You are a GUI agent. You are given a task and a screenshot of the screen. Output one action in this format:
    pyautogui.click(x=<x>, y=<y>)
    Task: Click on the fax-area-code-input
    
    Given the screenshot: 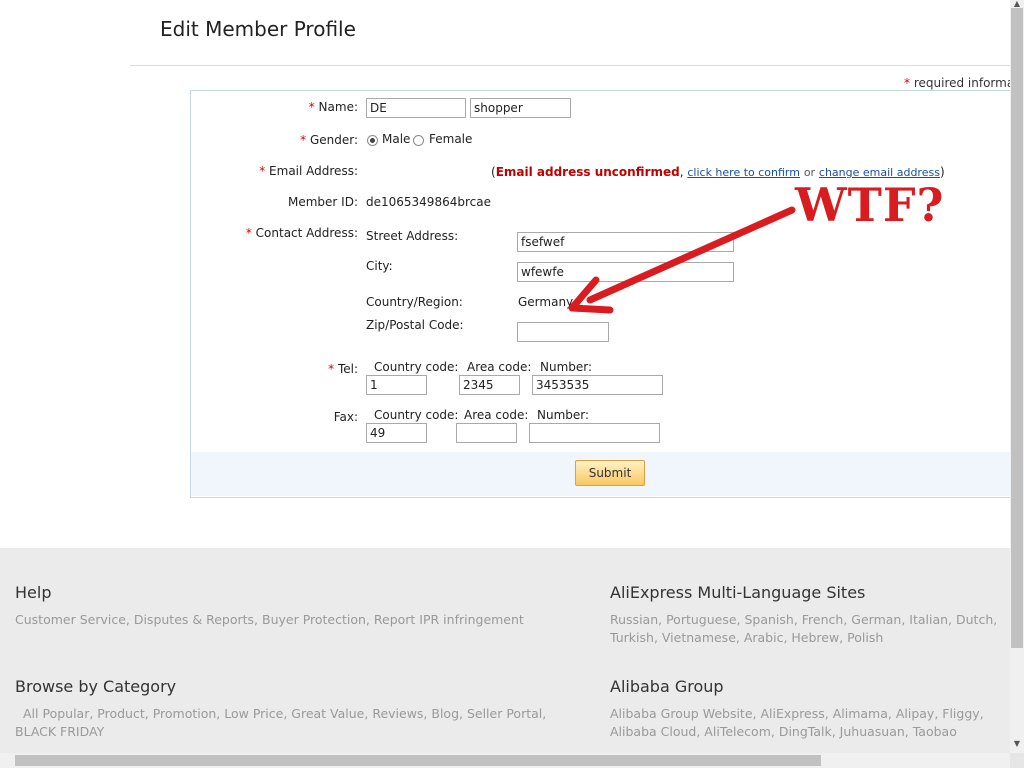 What is the action you would take?
    pyautogui.click(x=486, y=433)
    